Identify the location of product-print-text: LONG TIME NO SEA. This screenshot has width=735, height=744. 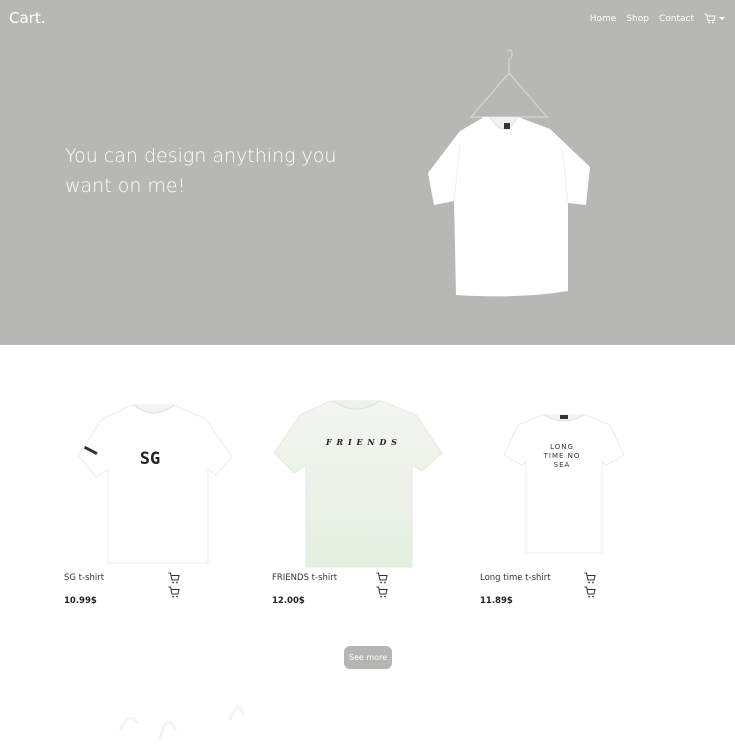
(562, 456).